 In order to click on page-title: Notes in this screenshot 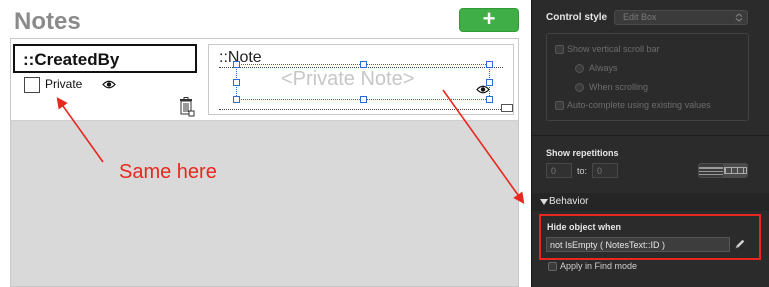, I will do `click(47, 21)`.